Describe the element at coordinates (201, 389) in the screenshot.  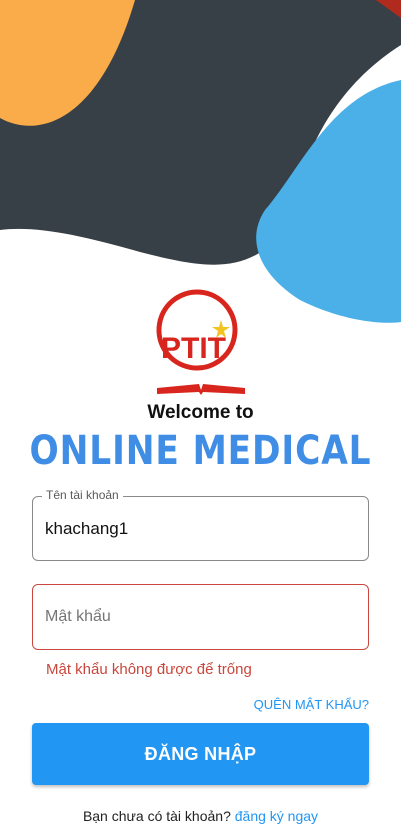
I see `open-book-icon` at that location.